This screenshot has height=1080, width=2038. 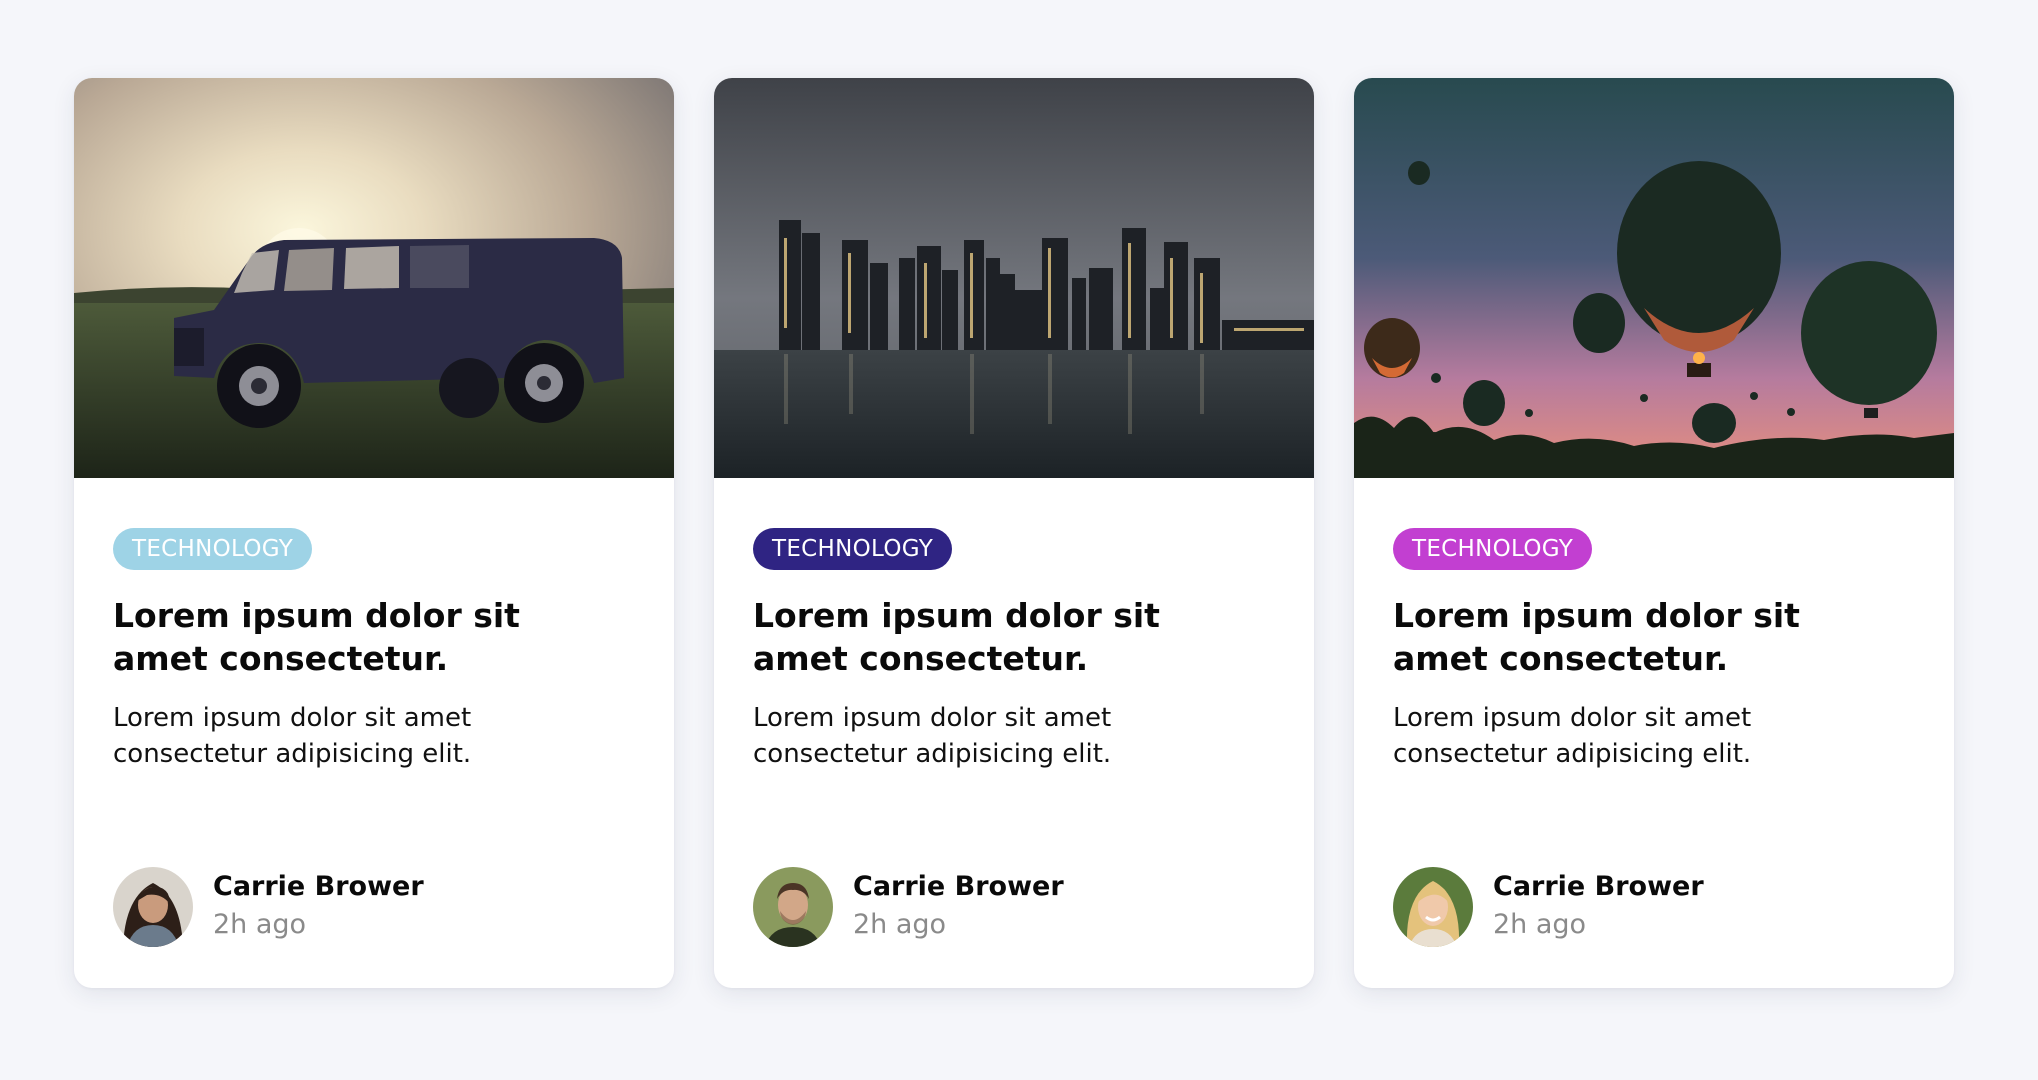 What do you see at coordinates (1014, 278) in the screenshot?
I see `card-image-city` at bounding box center [1014, 278].